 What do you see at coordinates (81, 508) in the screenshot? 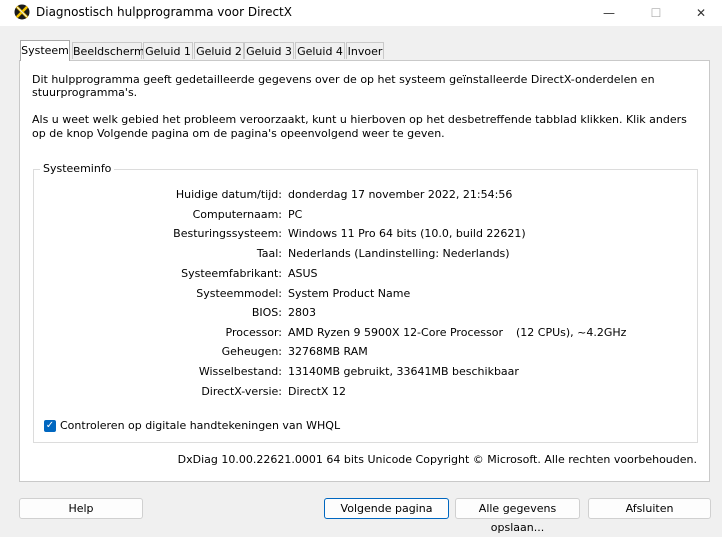
I see `help-button: Help` at bounding box center [81, 508].